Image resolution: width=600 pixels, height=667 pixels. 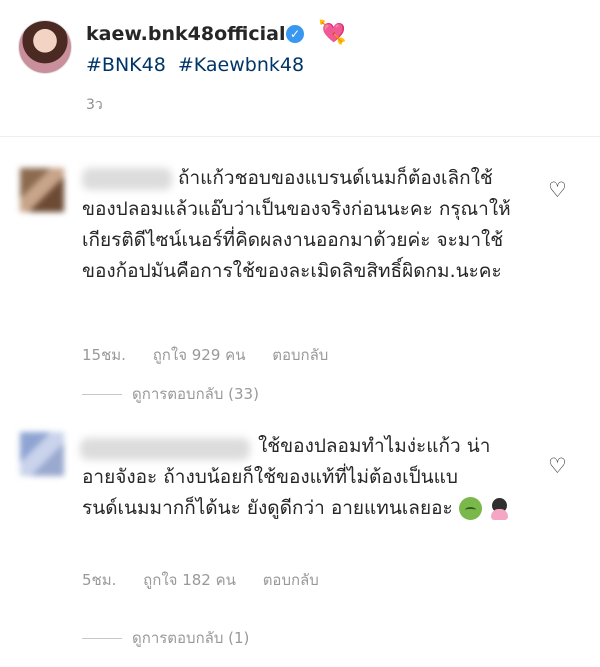 I want to click on hashtag-link: #BNK48, so click(x=126, y=65).